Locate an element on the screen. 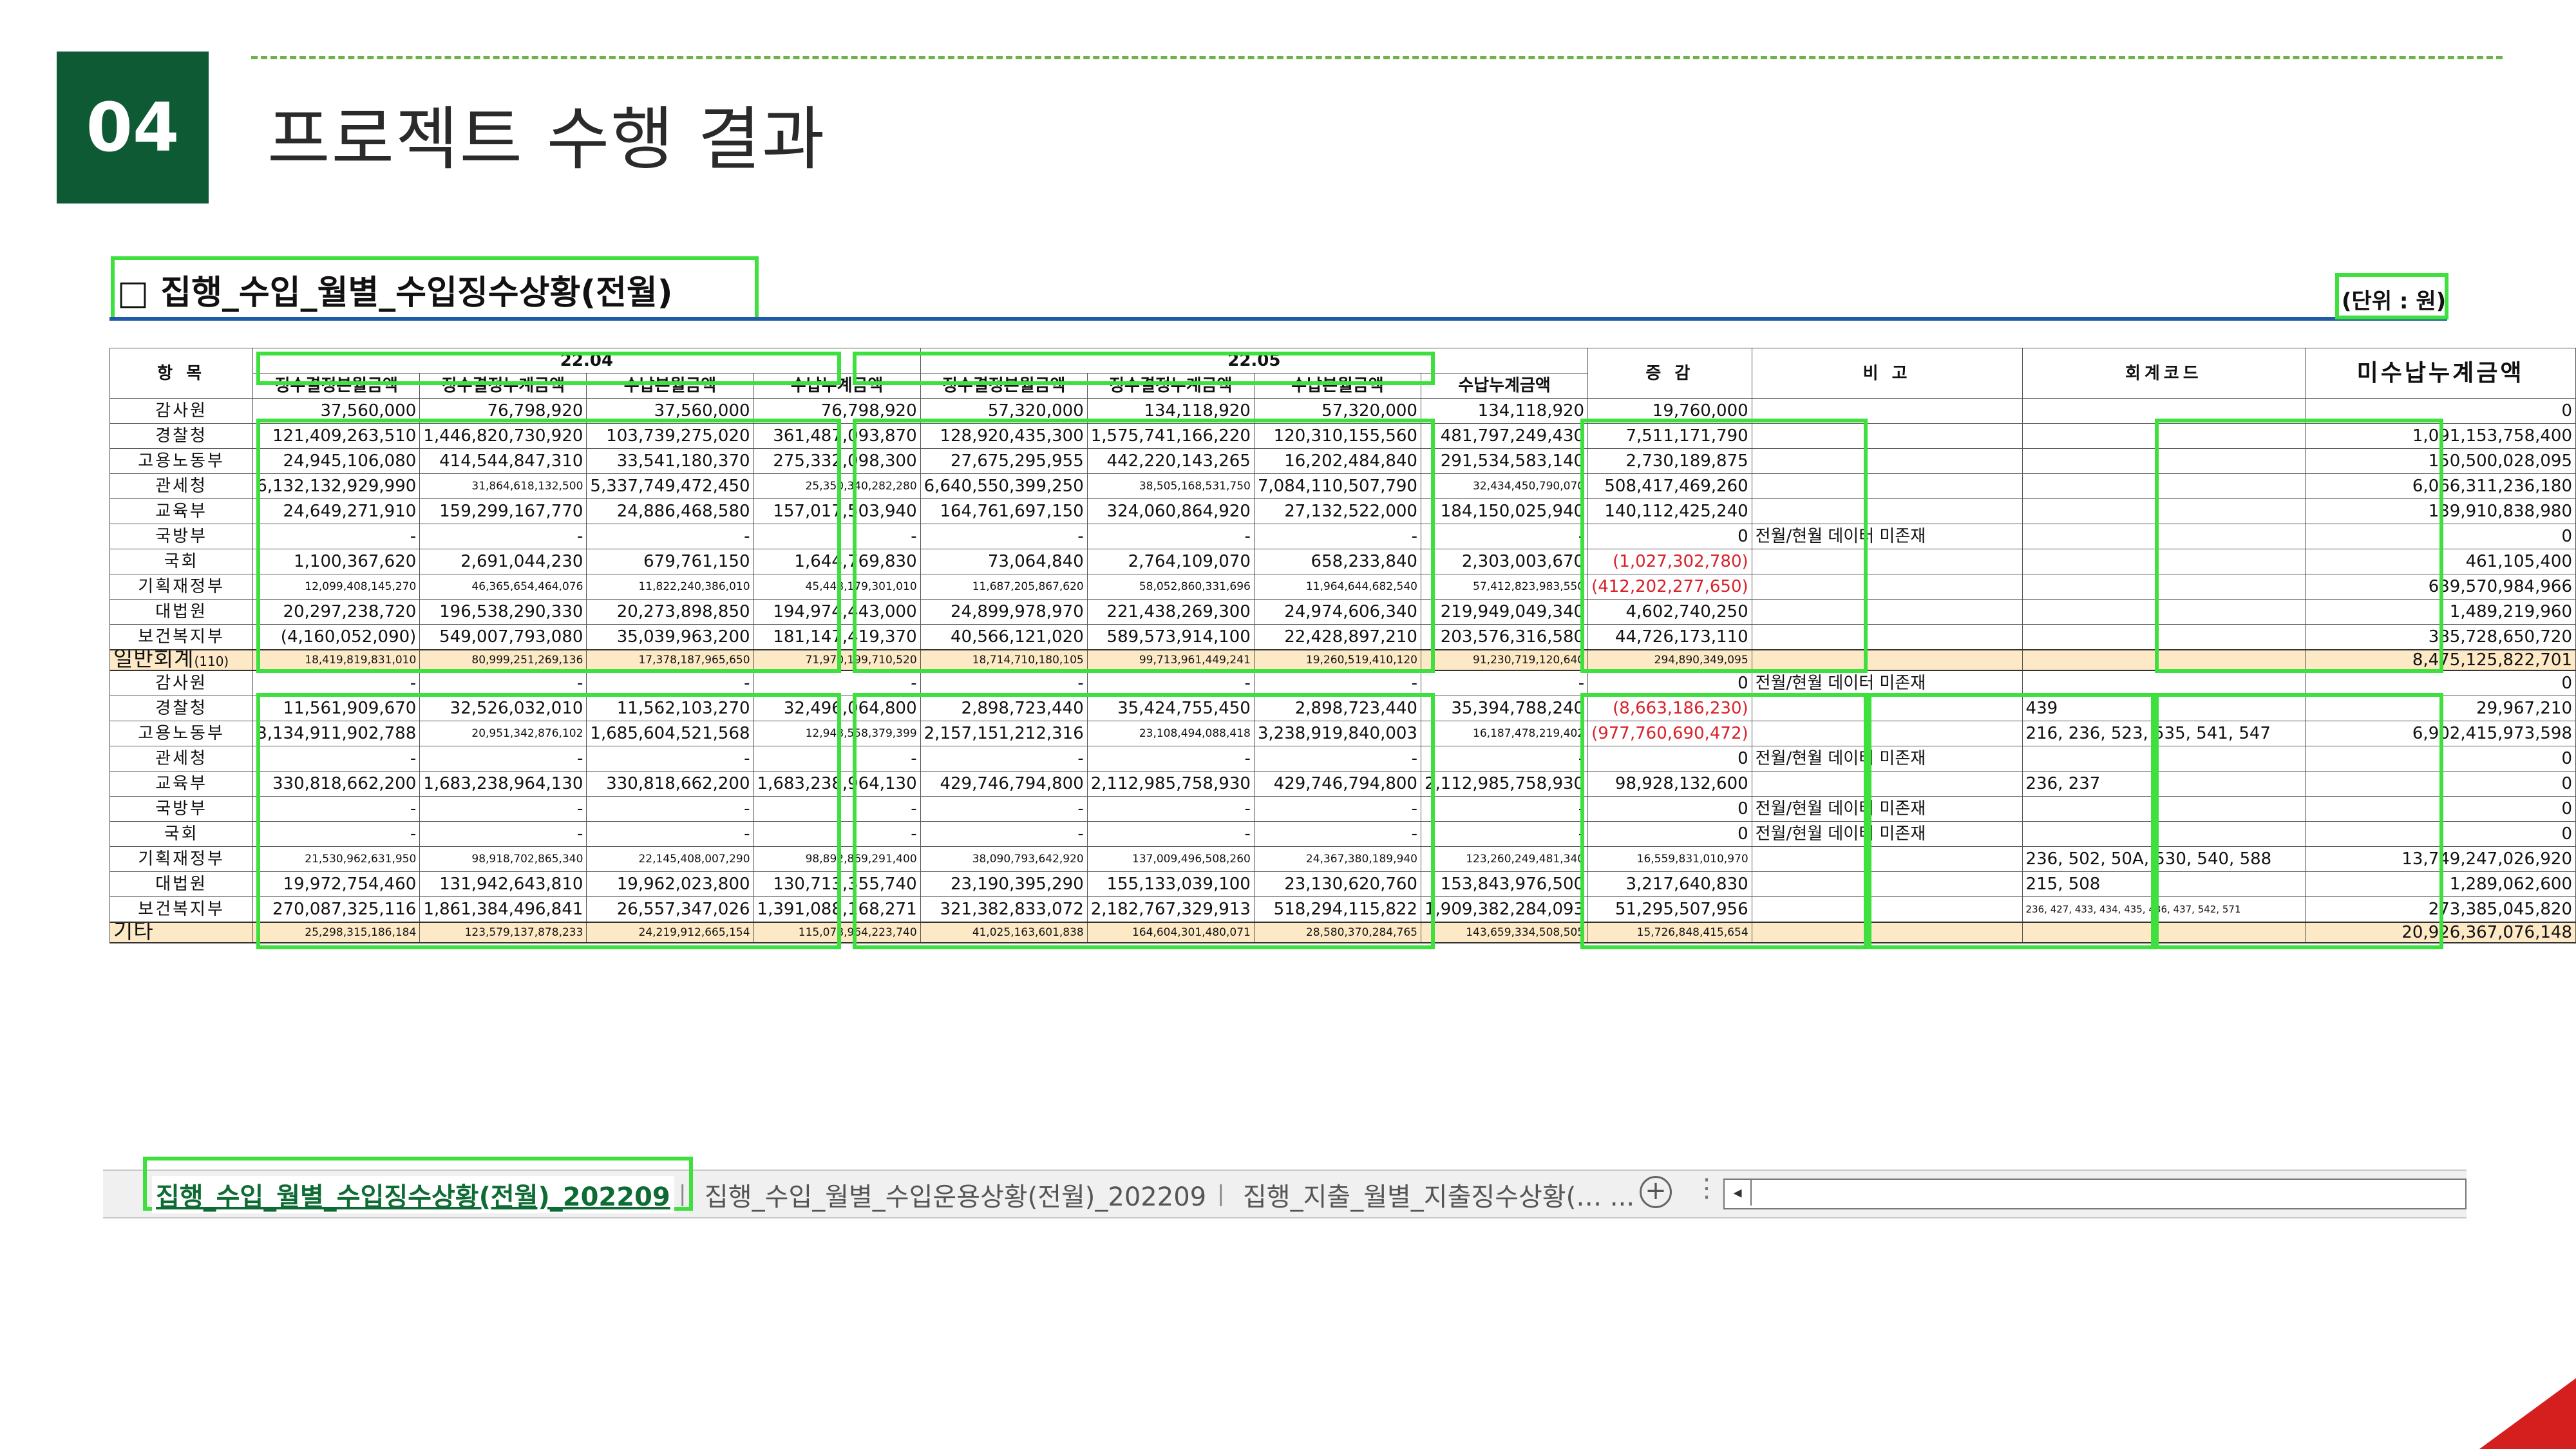  cell-value: 2,898,723,440 is located at coordinates (1004, 709).